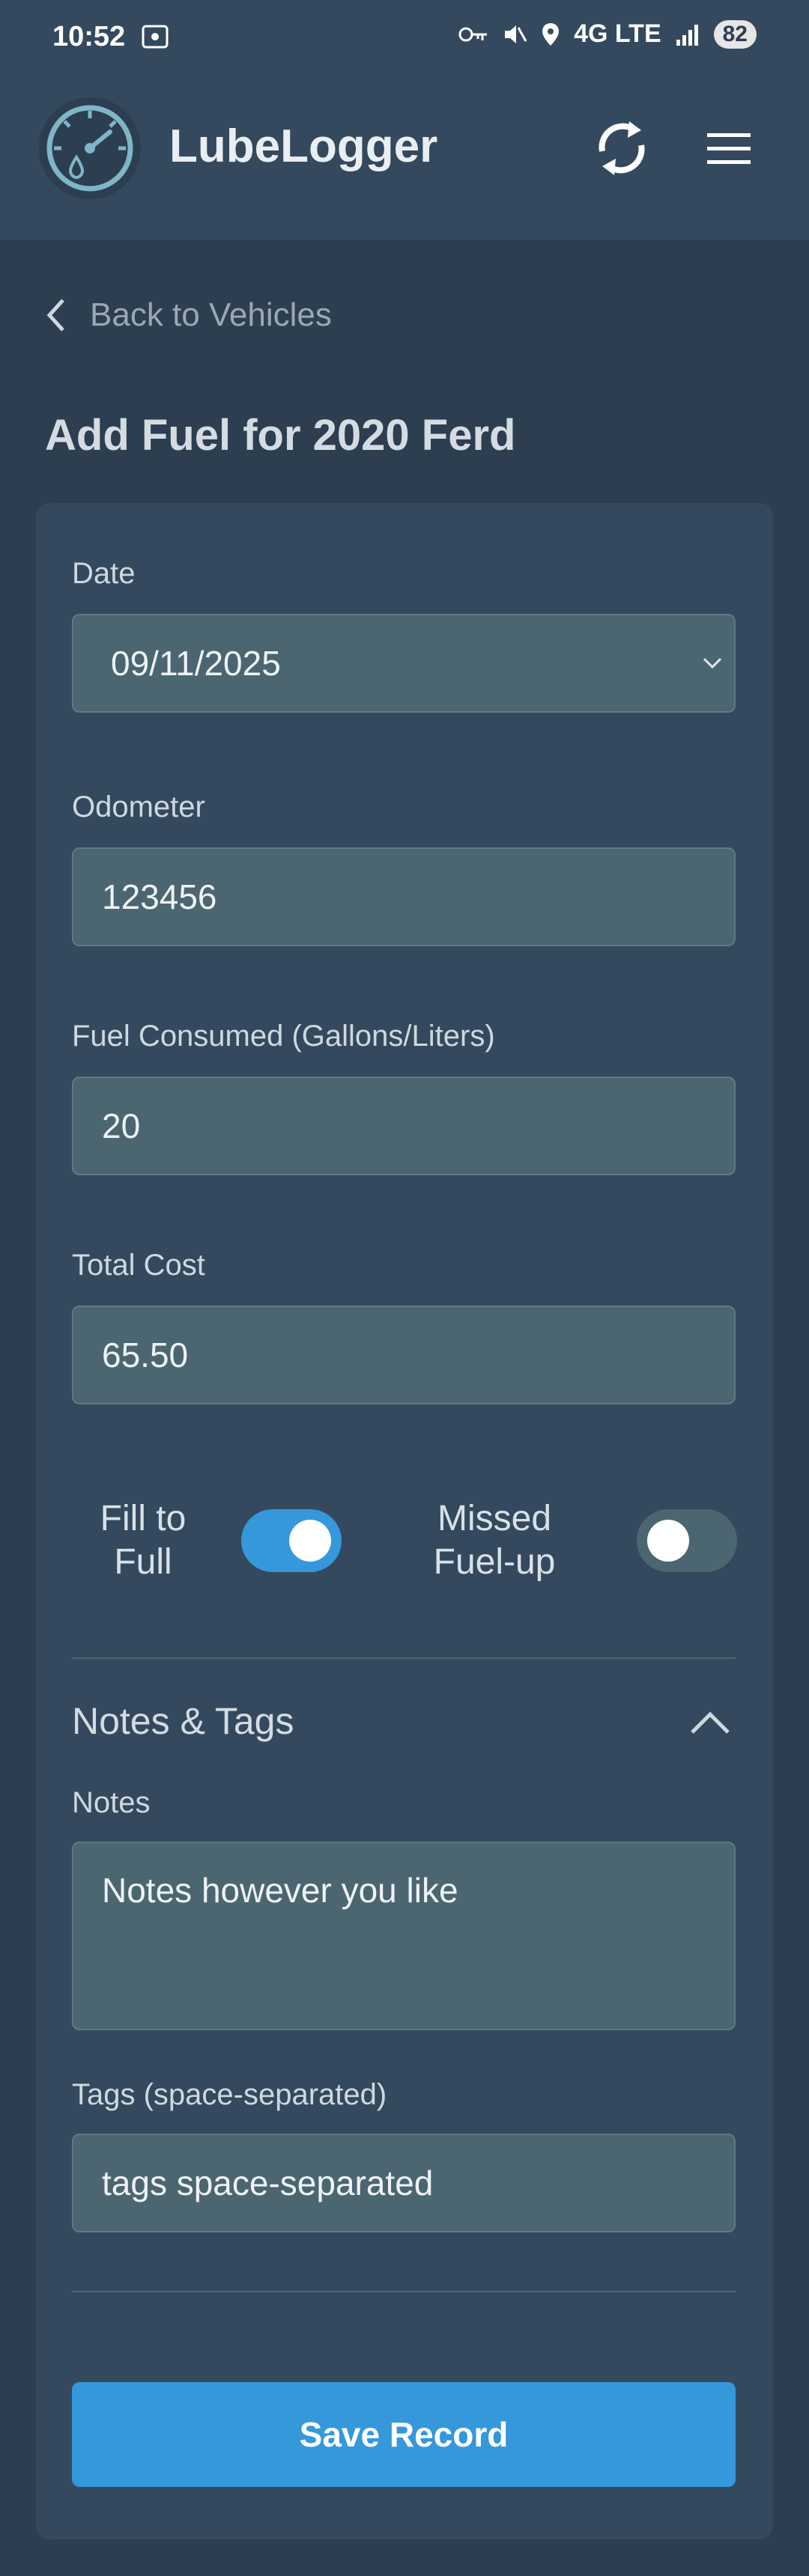 The image size is (809, 2576). What do you see at coordinates (617, 33) in the screenshot?
I see `network-indicator: 4G LTE` at bounding box center [617, 33].